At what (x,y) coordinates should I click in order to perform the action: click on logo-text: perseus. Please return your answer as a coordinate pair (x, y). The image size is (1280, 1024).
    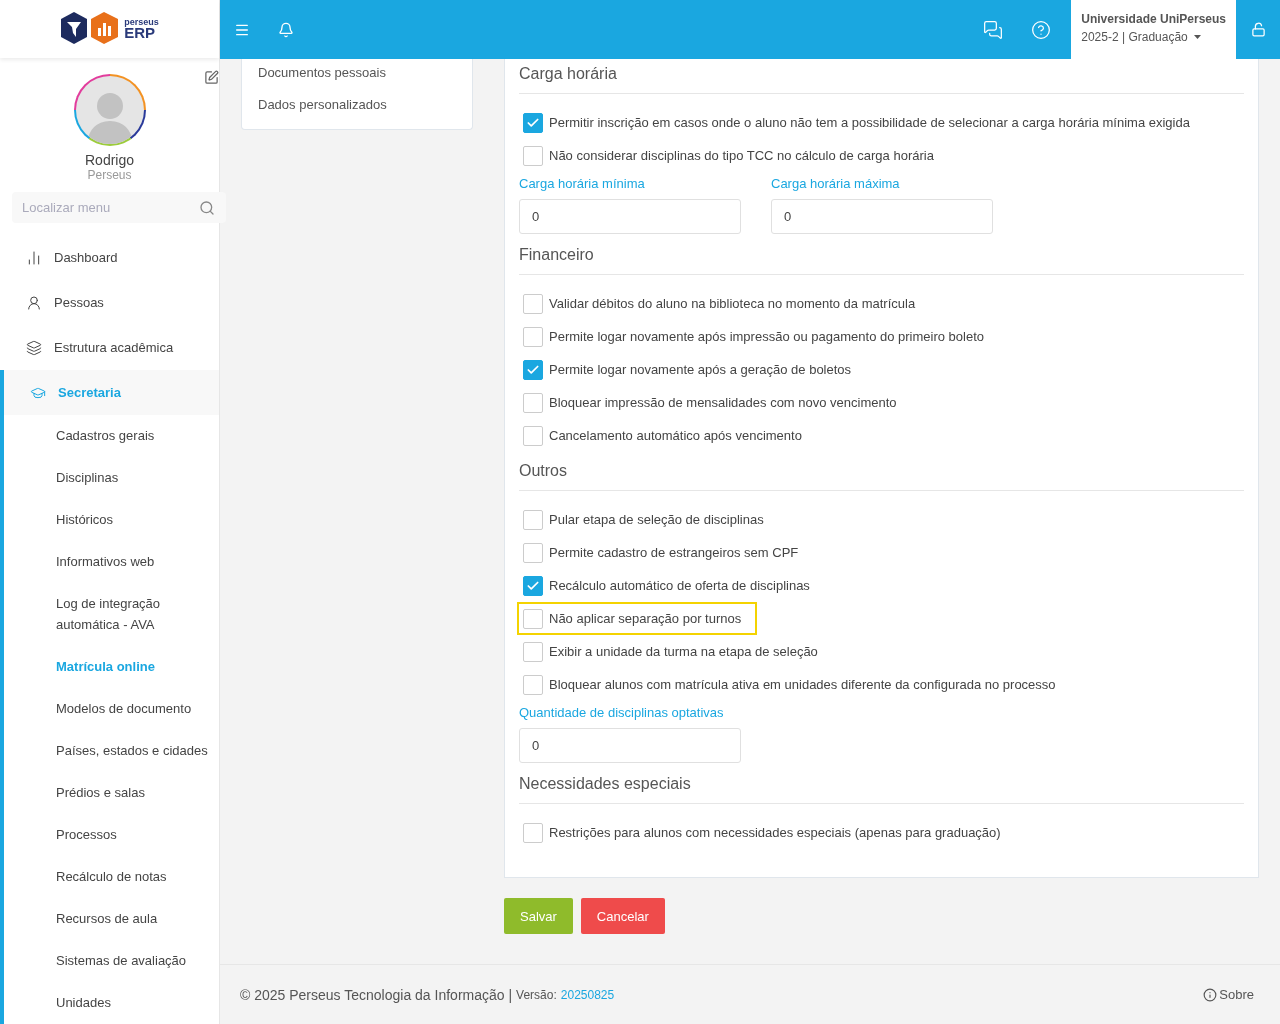
    Looking at the image, I should click on (141, 22).